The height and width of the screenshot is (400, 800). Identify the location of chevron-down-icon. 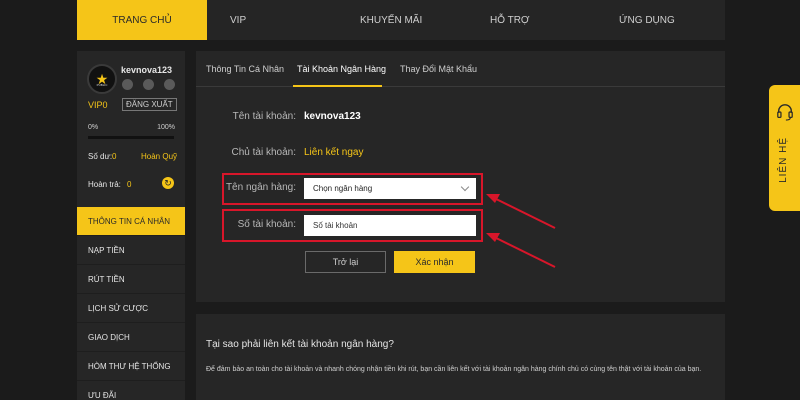
(465, 187).